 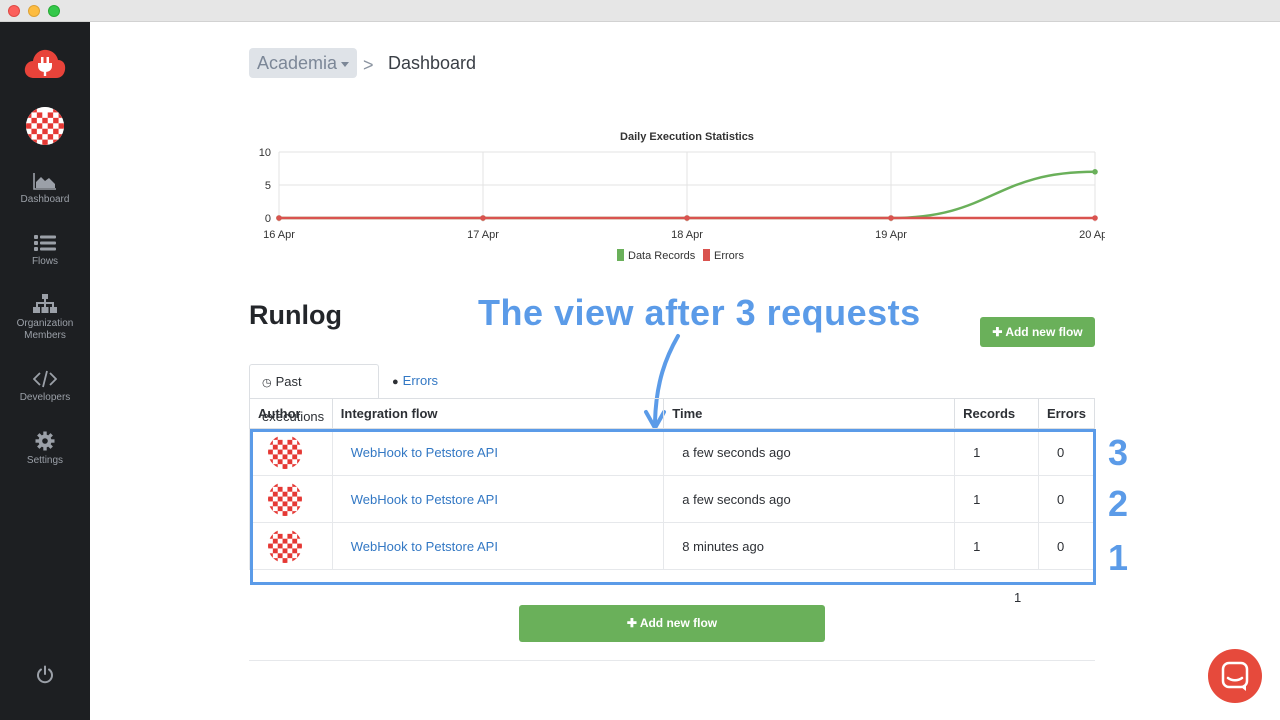 What do you see at coordinates (1066, 413) in the screenshot?
I see `column-header-errors: Errors` at bounding box center [1066, 413].